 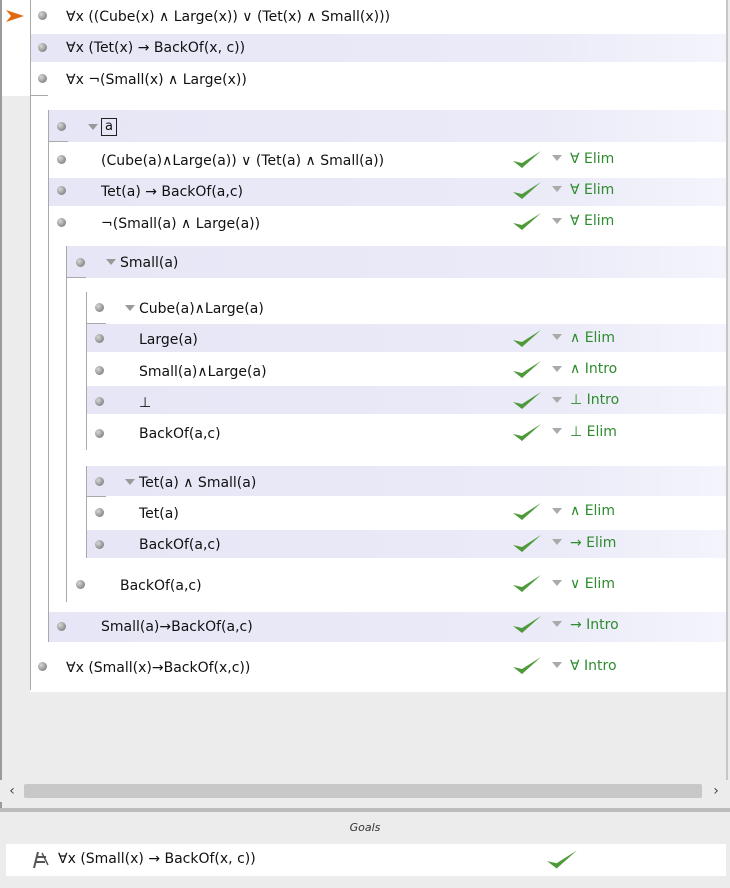 What do you see at coordinates (30, 345) in the screenshot?
I see `main-scope-line` at bounding box center [30, 345].